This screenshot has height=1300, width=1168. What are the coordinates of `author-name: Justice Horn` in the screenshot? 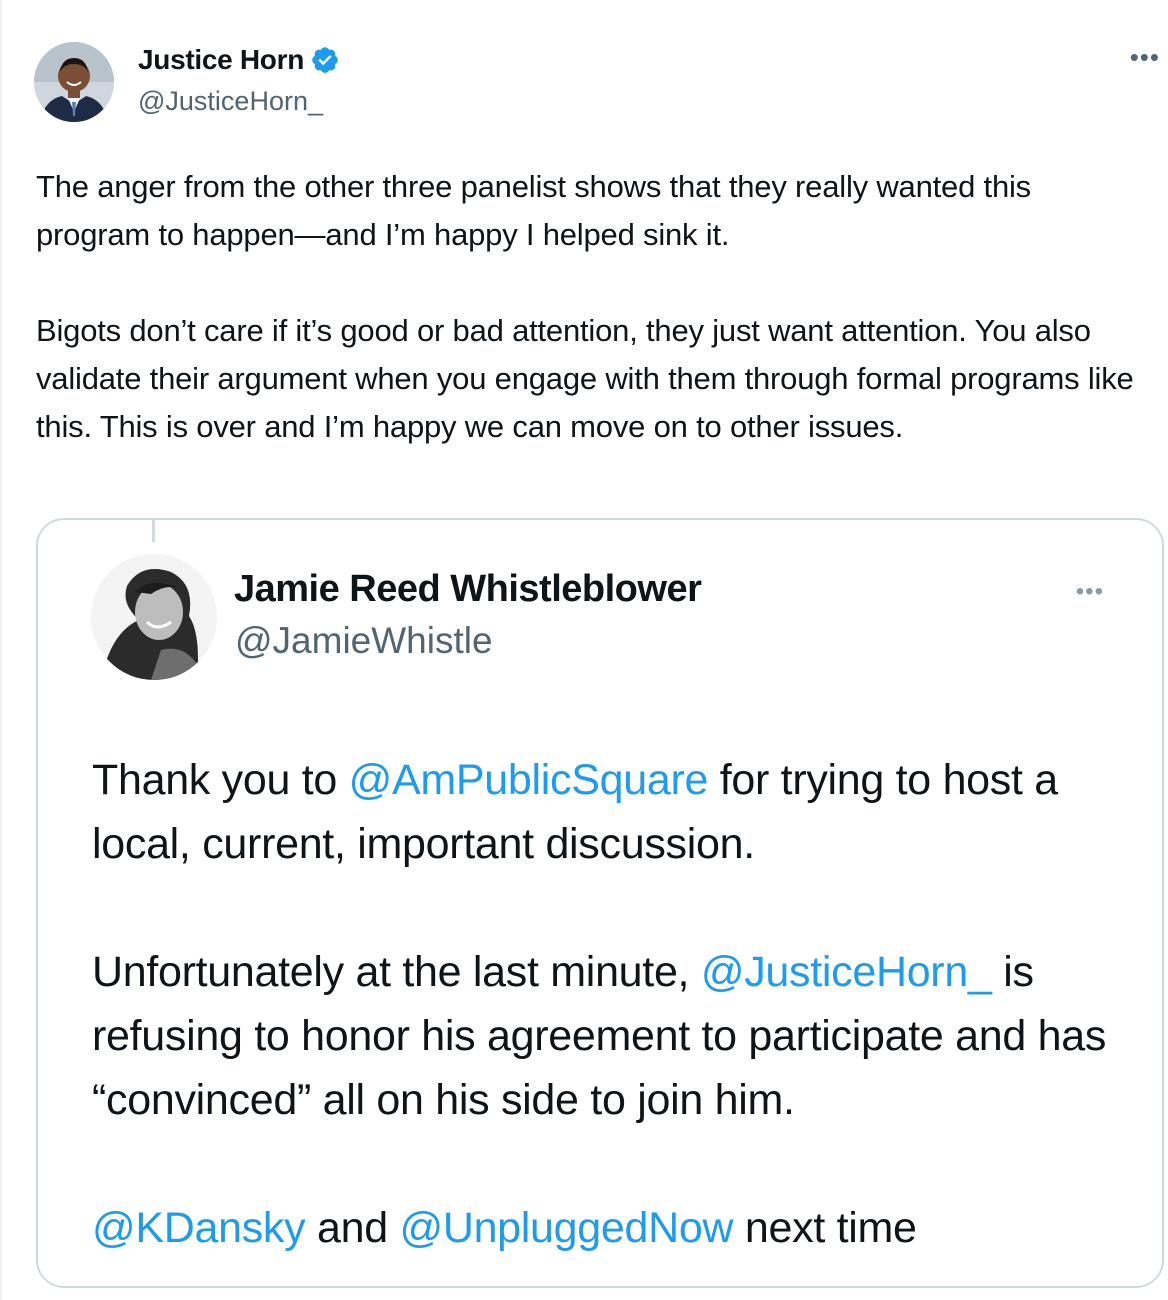 It's located at (221, 60).